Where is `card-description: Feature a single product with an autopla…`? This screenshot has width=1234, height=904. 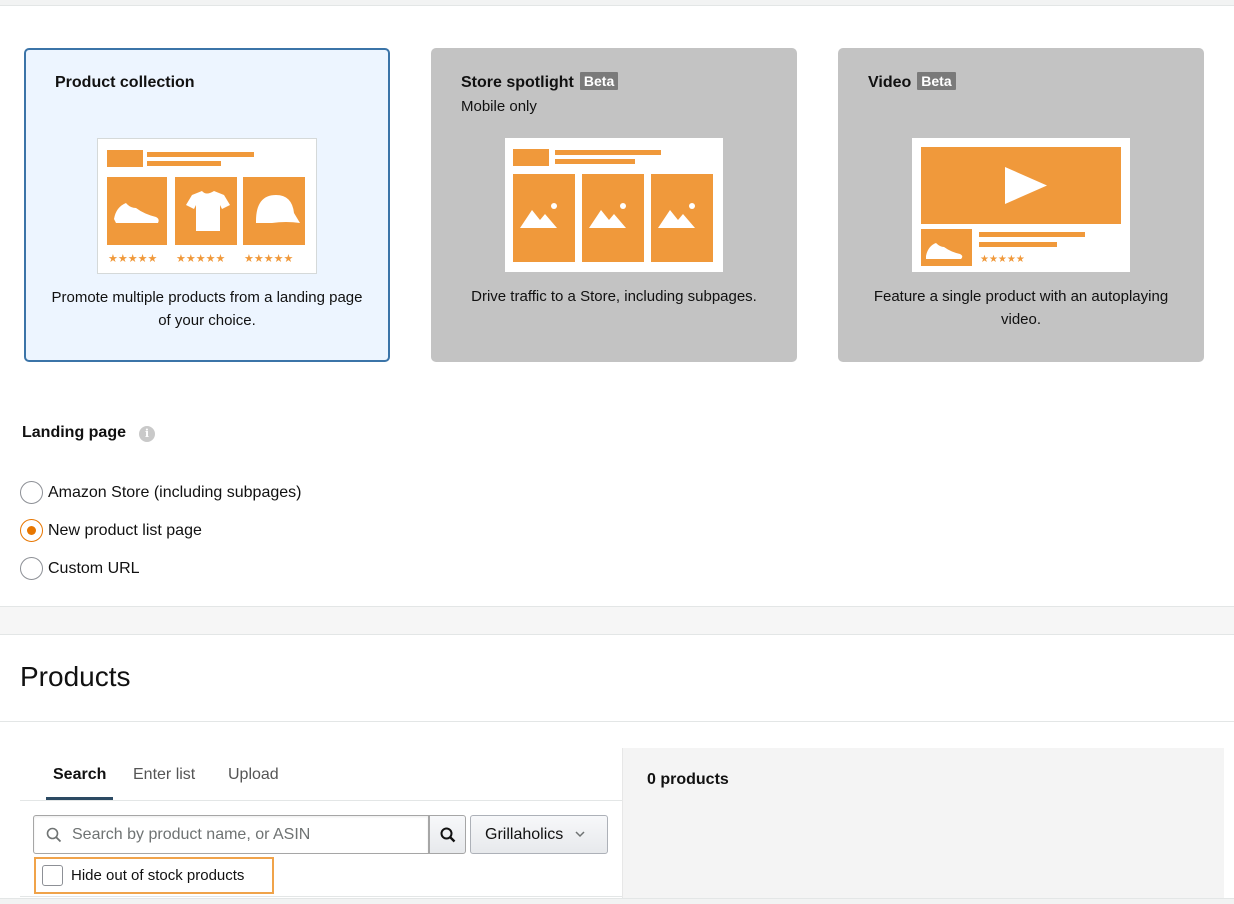 card-description: Feature a single product with an autopla… is located at coordinates (1021, 308).